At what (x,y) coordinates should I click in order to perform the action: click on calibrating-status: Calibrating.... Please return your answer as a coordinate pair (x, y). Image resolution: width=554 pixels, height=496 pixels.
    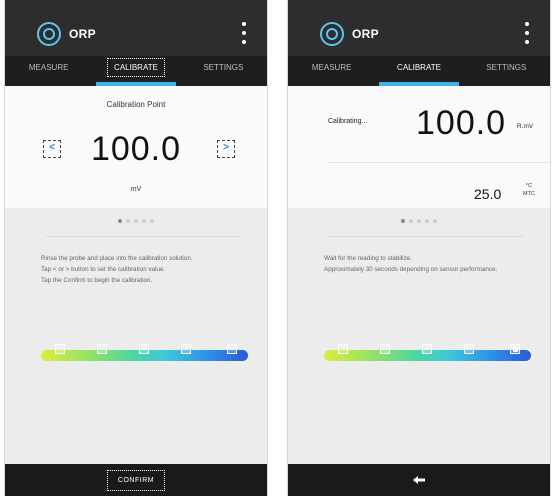
    Looking at the image, I should click on (348, 121).